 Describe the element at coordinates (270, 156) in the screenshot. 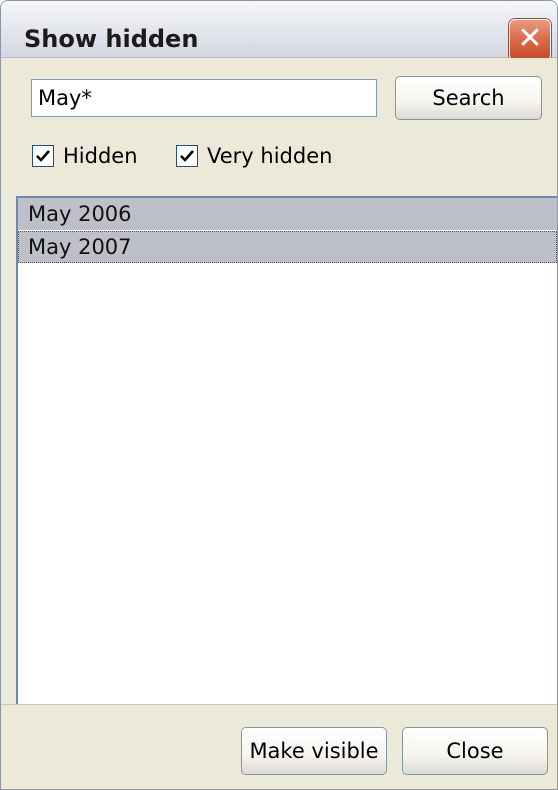

I see `very-hidden-checkbox-label: Very hidden` at that location.